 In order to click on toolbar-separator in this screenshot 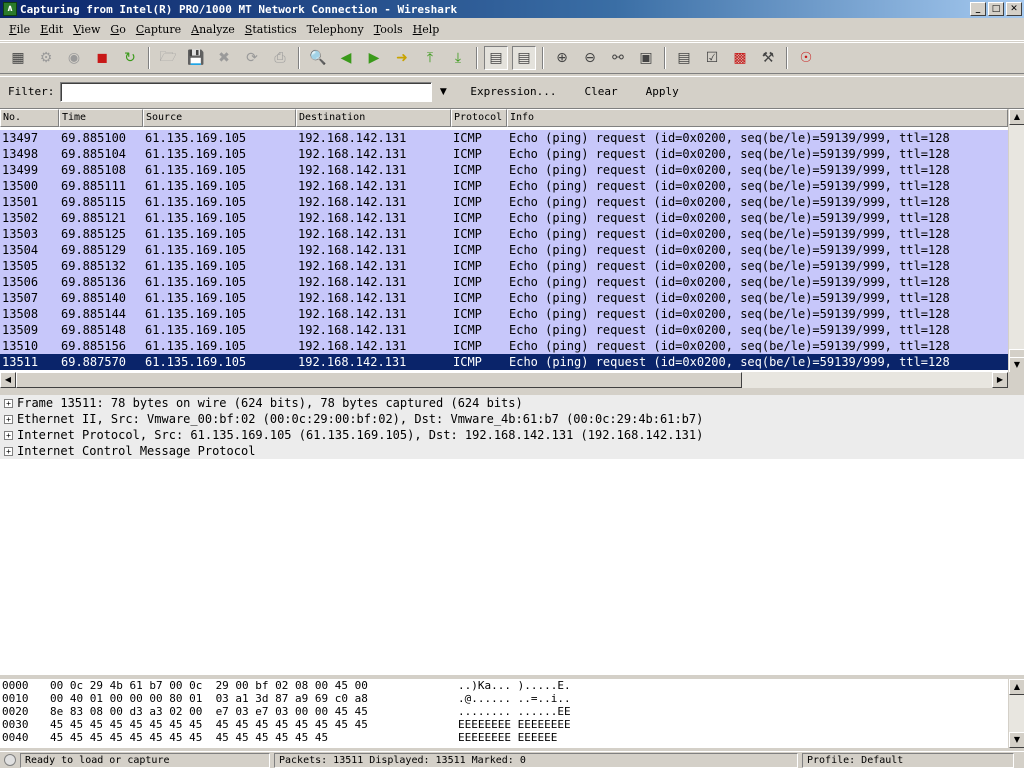, I will do `click(299, 58)`.